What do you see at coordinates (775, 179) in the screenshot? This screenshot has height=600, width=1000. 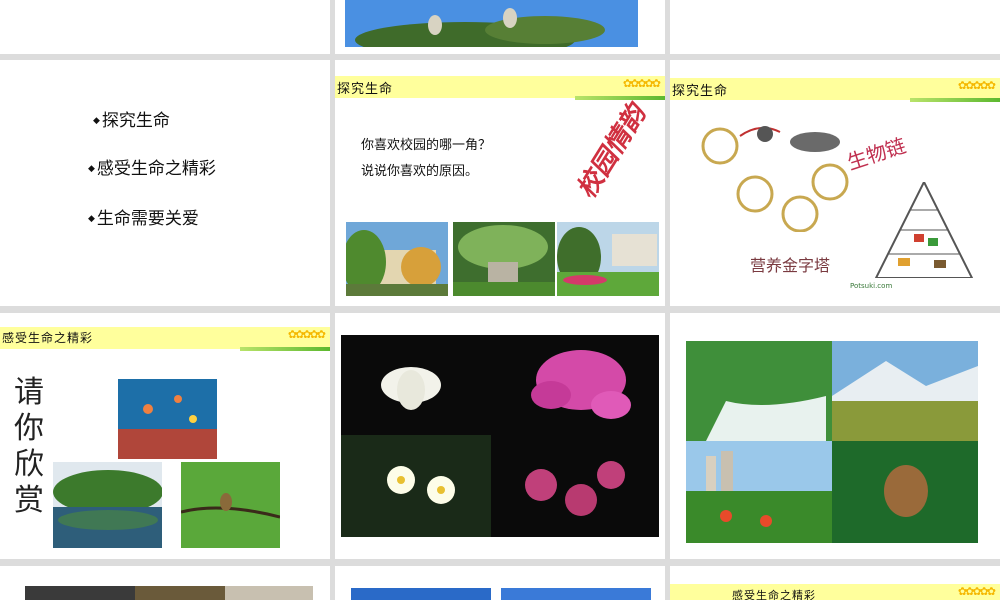 I see `food-chain-diagram` at bounding box center [775, 179].